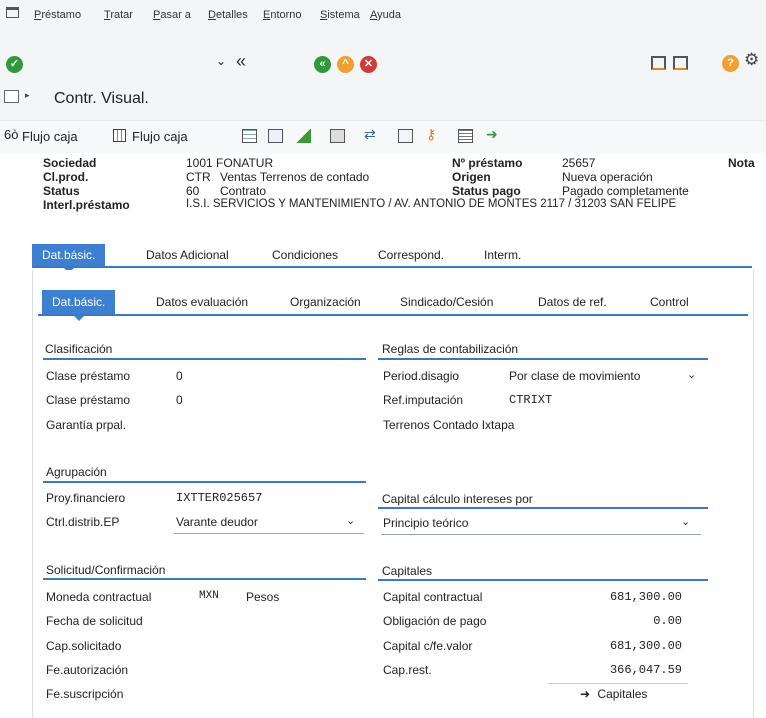 This screenshot has height=718, width=766. I want to click on sociedad-value: 1001 FONATUR, so click(230, 163).